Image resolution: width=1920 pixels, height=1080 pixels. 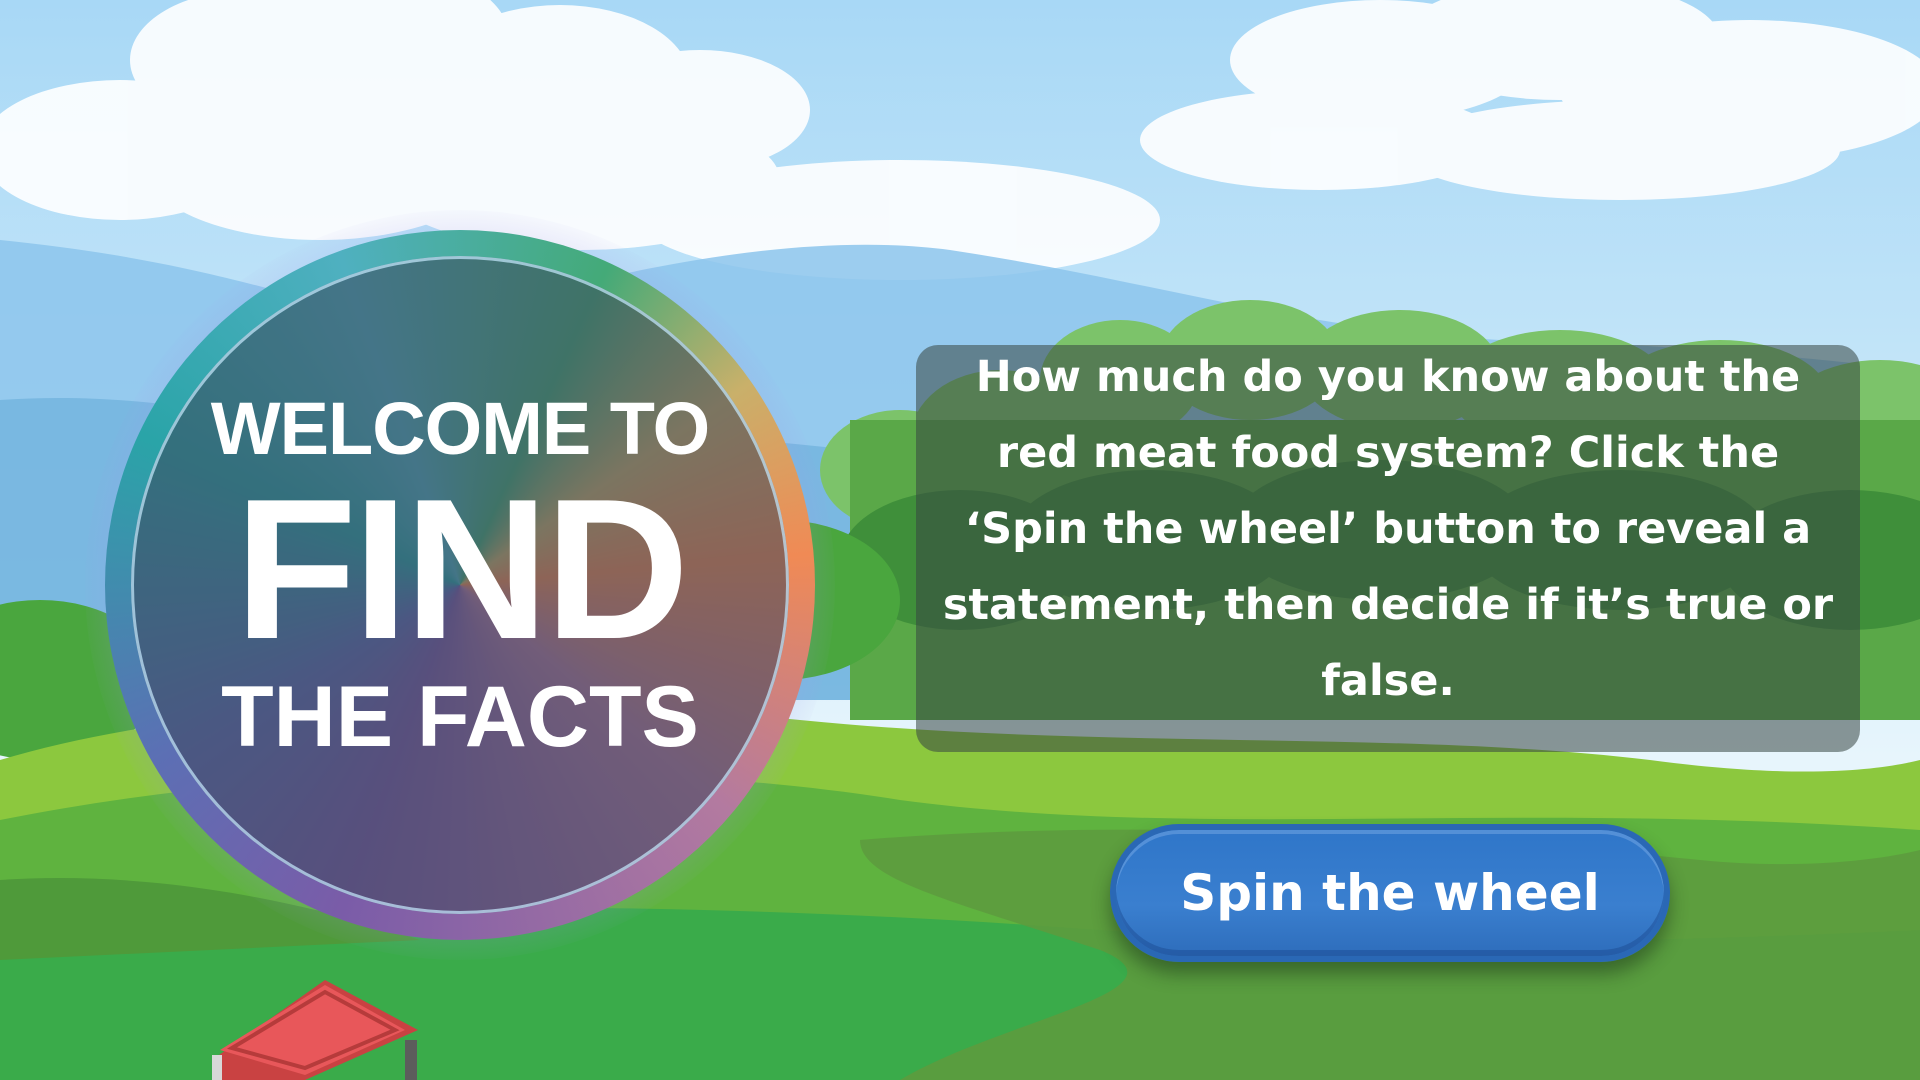 I want to click on spin-the-wheel-button: Spin the wheel, so click(x=1390, y=893).